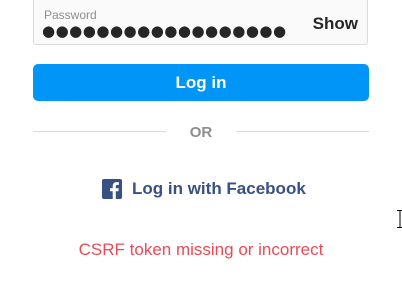 The width and height of the screenshot is (402, 296). Describe the element at coordinates (70, 15) in the screenshot. I see `password-label: Password` at that location.